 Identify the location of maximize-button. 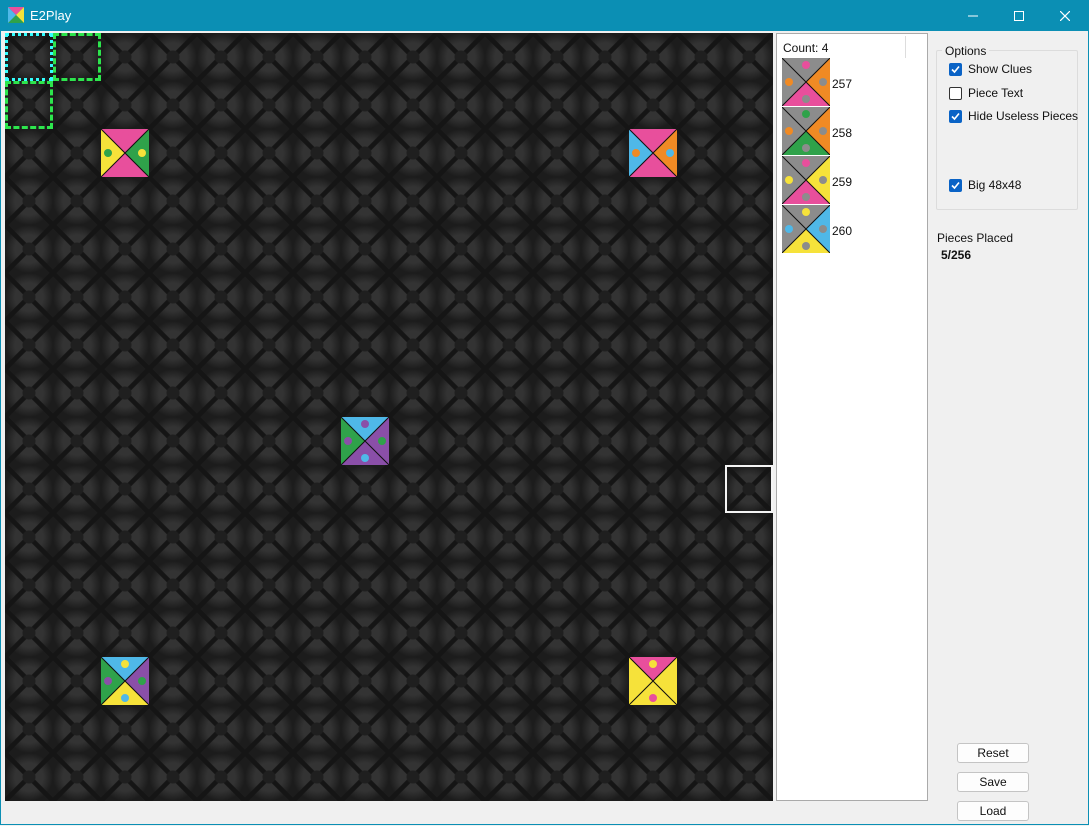
(1019, 15).